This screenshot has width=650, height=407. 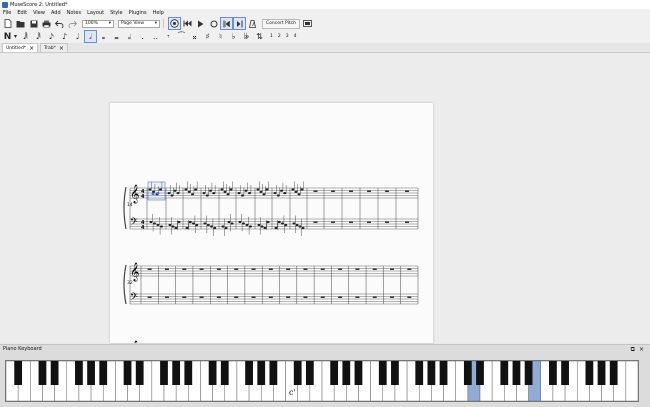 What do you see at coordinates (307, 23) in the screenshot?
I see `image-capture-icon` at bounding box center [307, 23].